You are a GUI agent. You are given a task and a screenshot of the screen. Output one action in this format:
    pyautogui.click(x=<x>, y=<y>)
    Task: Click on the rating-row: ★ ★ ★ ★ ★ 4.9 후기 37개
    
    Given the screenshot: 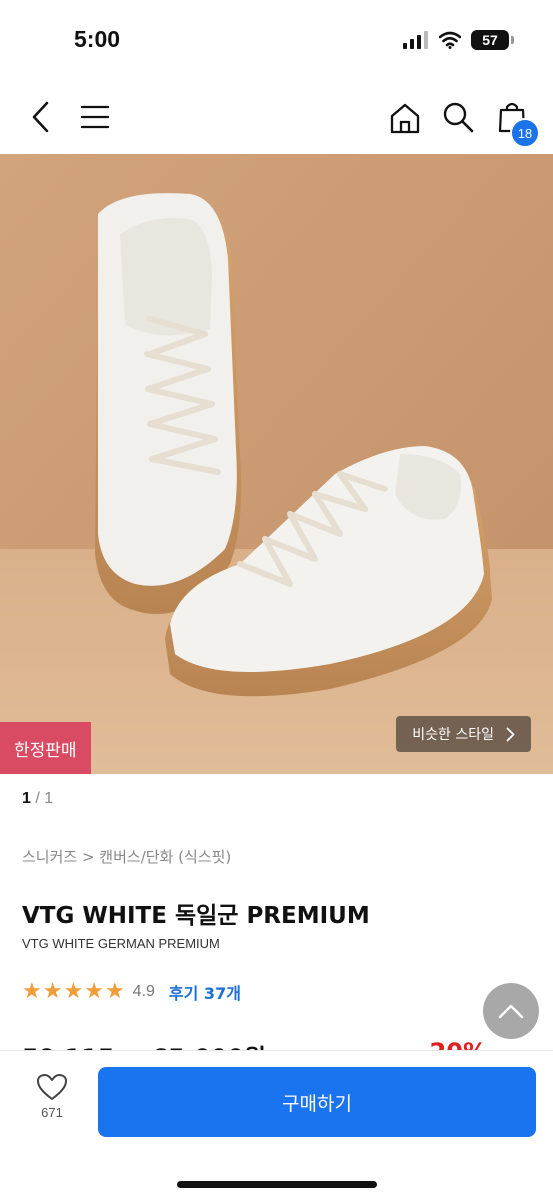 What is the action you would take?
    pyautogui.click(x=131, y=992)
    